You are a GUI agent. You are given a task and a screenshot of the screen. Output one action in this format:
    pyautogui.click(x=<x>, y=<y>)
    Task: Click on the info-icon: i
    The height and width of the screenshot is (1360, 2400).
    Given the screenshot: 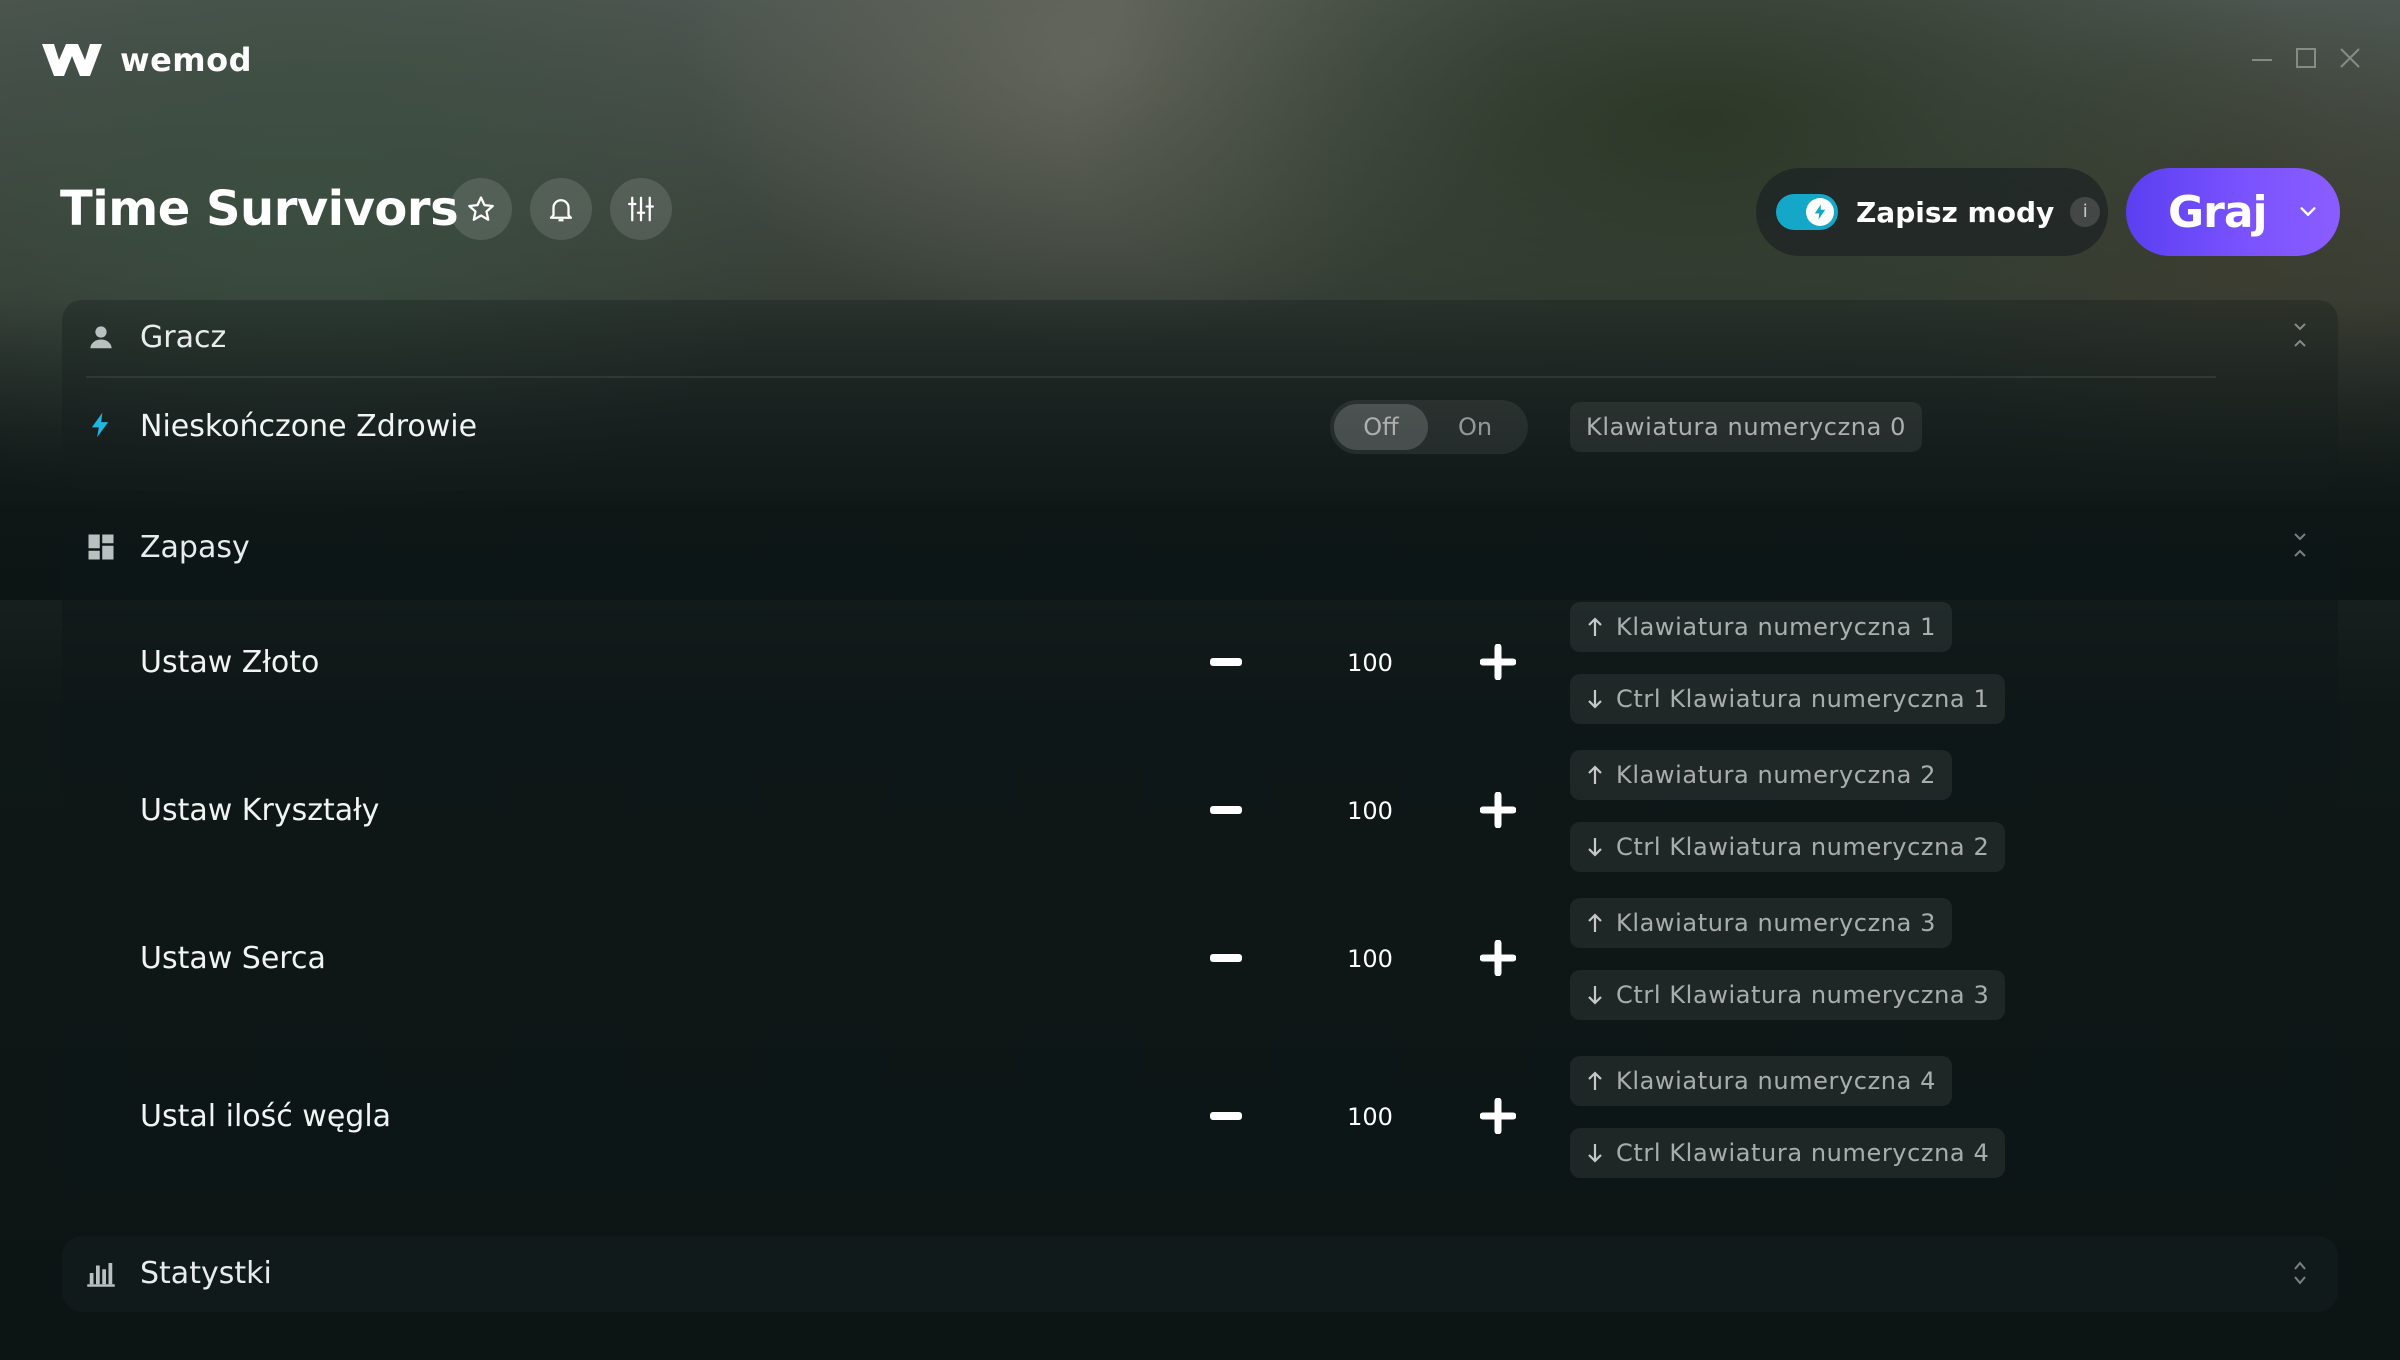 What is the action you would take?
    pyautogui.click(x=2085, y=212)
    